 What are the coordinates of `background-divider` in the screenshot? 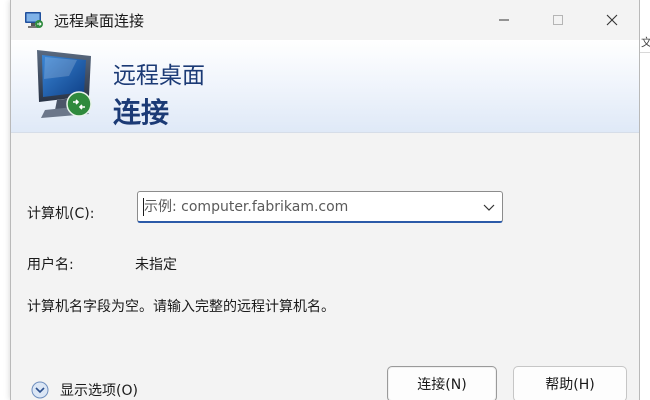 It's located at (645, 52).